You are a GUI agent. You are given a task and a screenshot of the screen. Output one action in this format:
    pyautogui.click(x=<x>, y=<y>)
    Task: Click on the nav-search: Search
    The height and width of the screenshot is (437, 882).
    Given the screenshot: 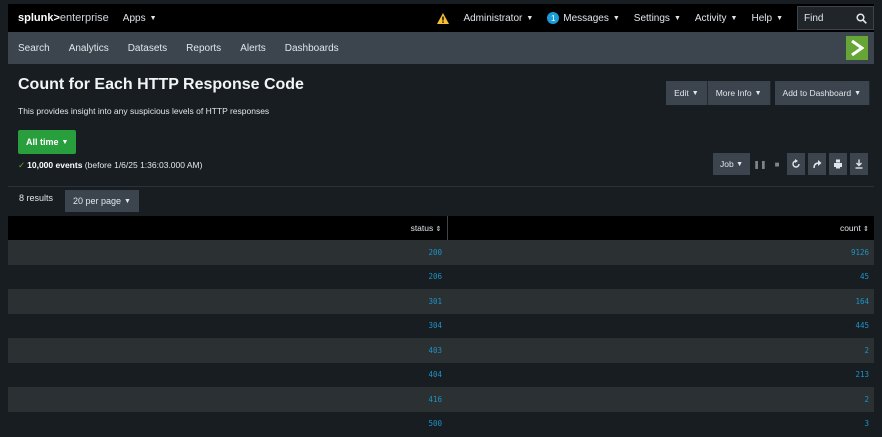 What is the action you would take?
    pyautogui.click(x=34, y=48)
    